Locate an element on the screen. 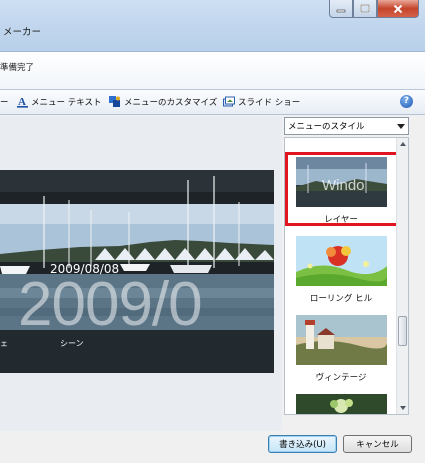 The height and width of the screenshot is (463, 425). palette-icon is located at coordinates (114, 101).